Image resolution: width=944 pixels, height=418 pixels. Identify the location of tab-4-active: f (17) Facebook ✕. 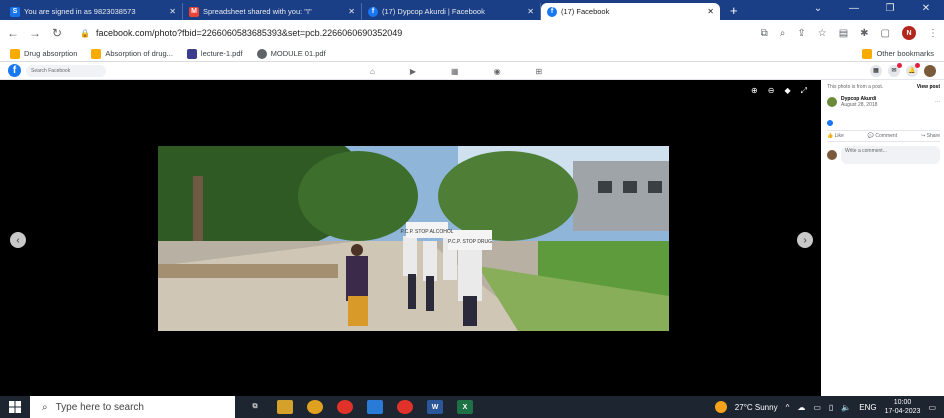
(630, 11).